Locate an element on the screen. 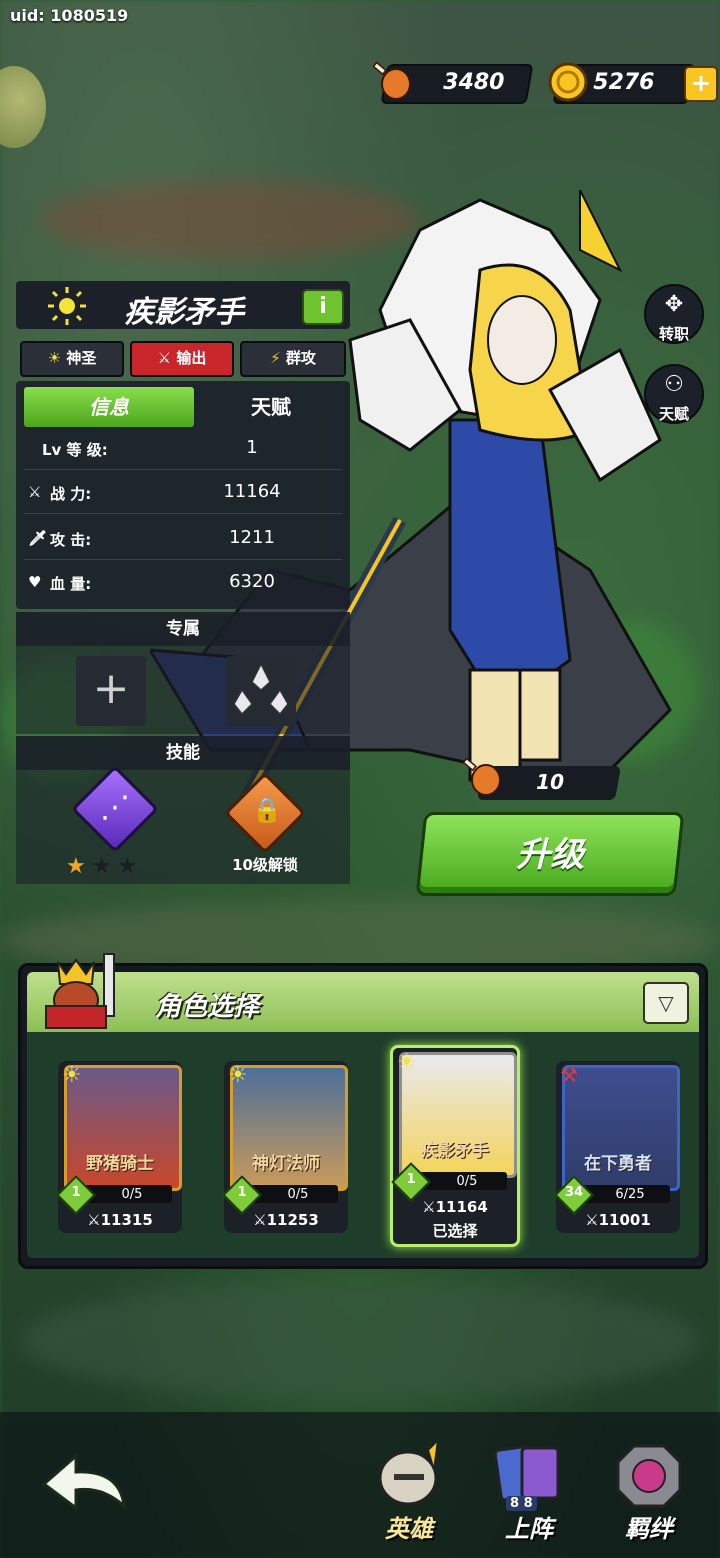  card-power: ⚔11164 is located at coordinates (455, 1207).